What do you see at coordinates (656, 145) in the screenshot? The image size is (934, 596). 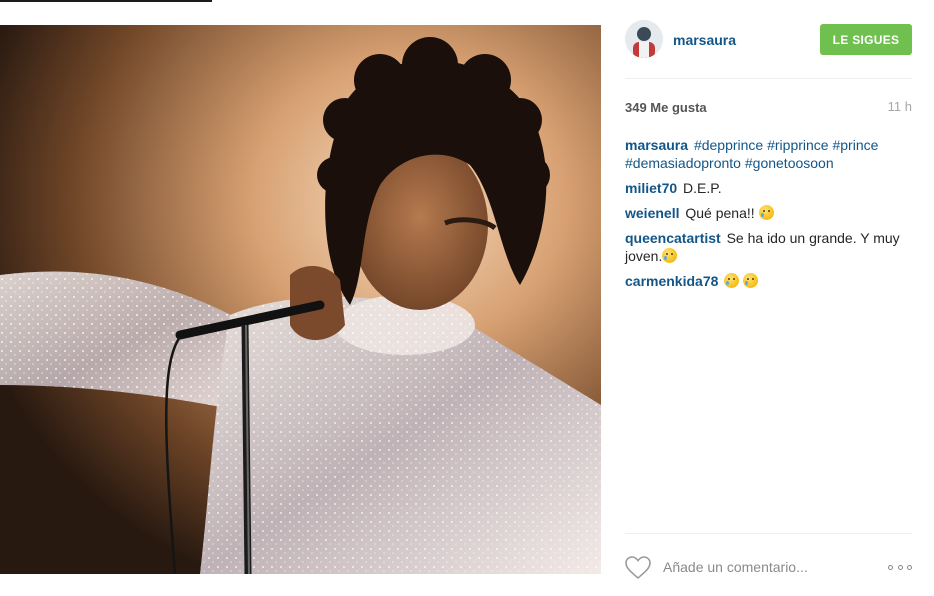 I see `caption-username: marsaura` at bounding box center [656, 145].